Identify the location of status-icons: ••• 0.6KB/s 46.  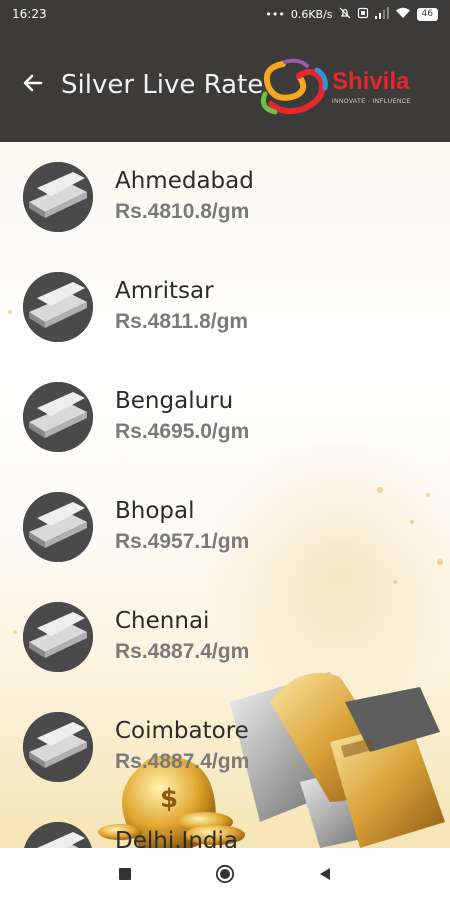
(351, 14).